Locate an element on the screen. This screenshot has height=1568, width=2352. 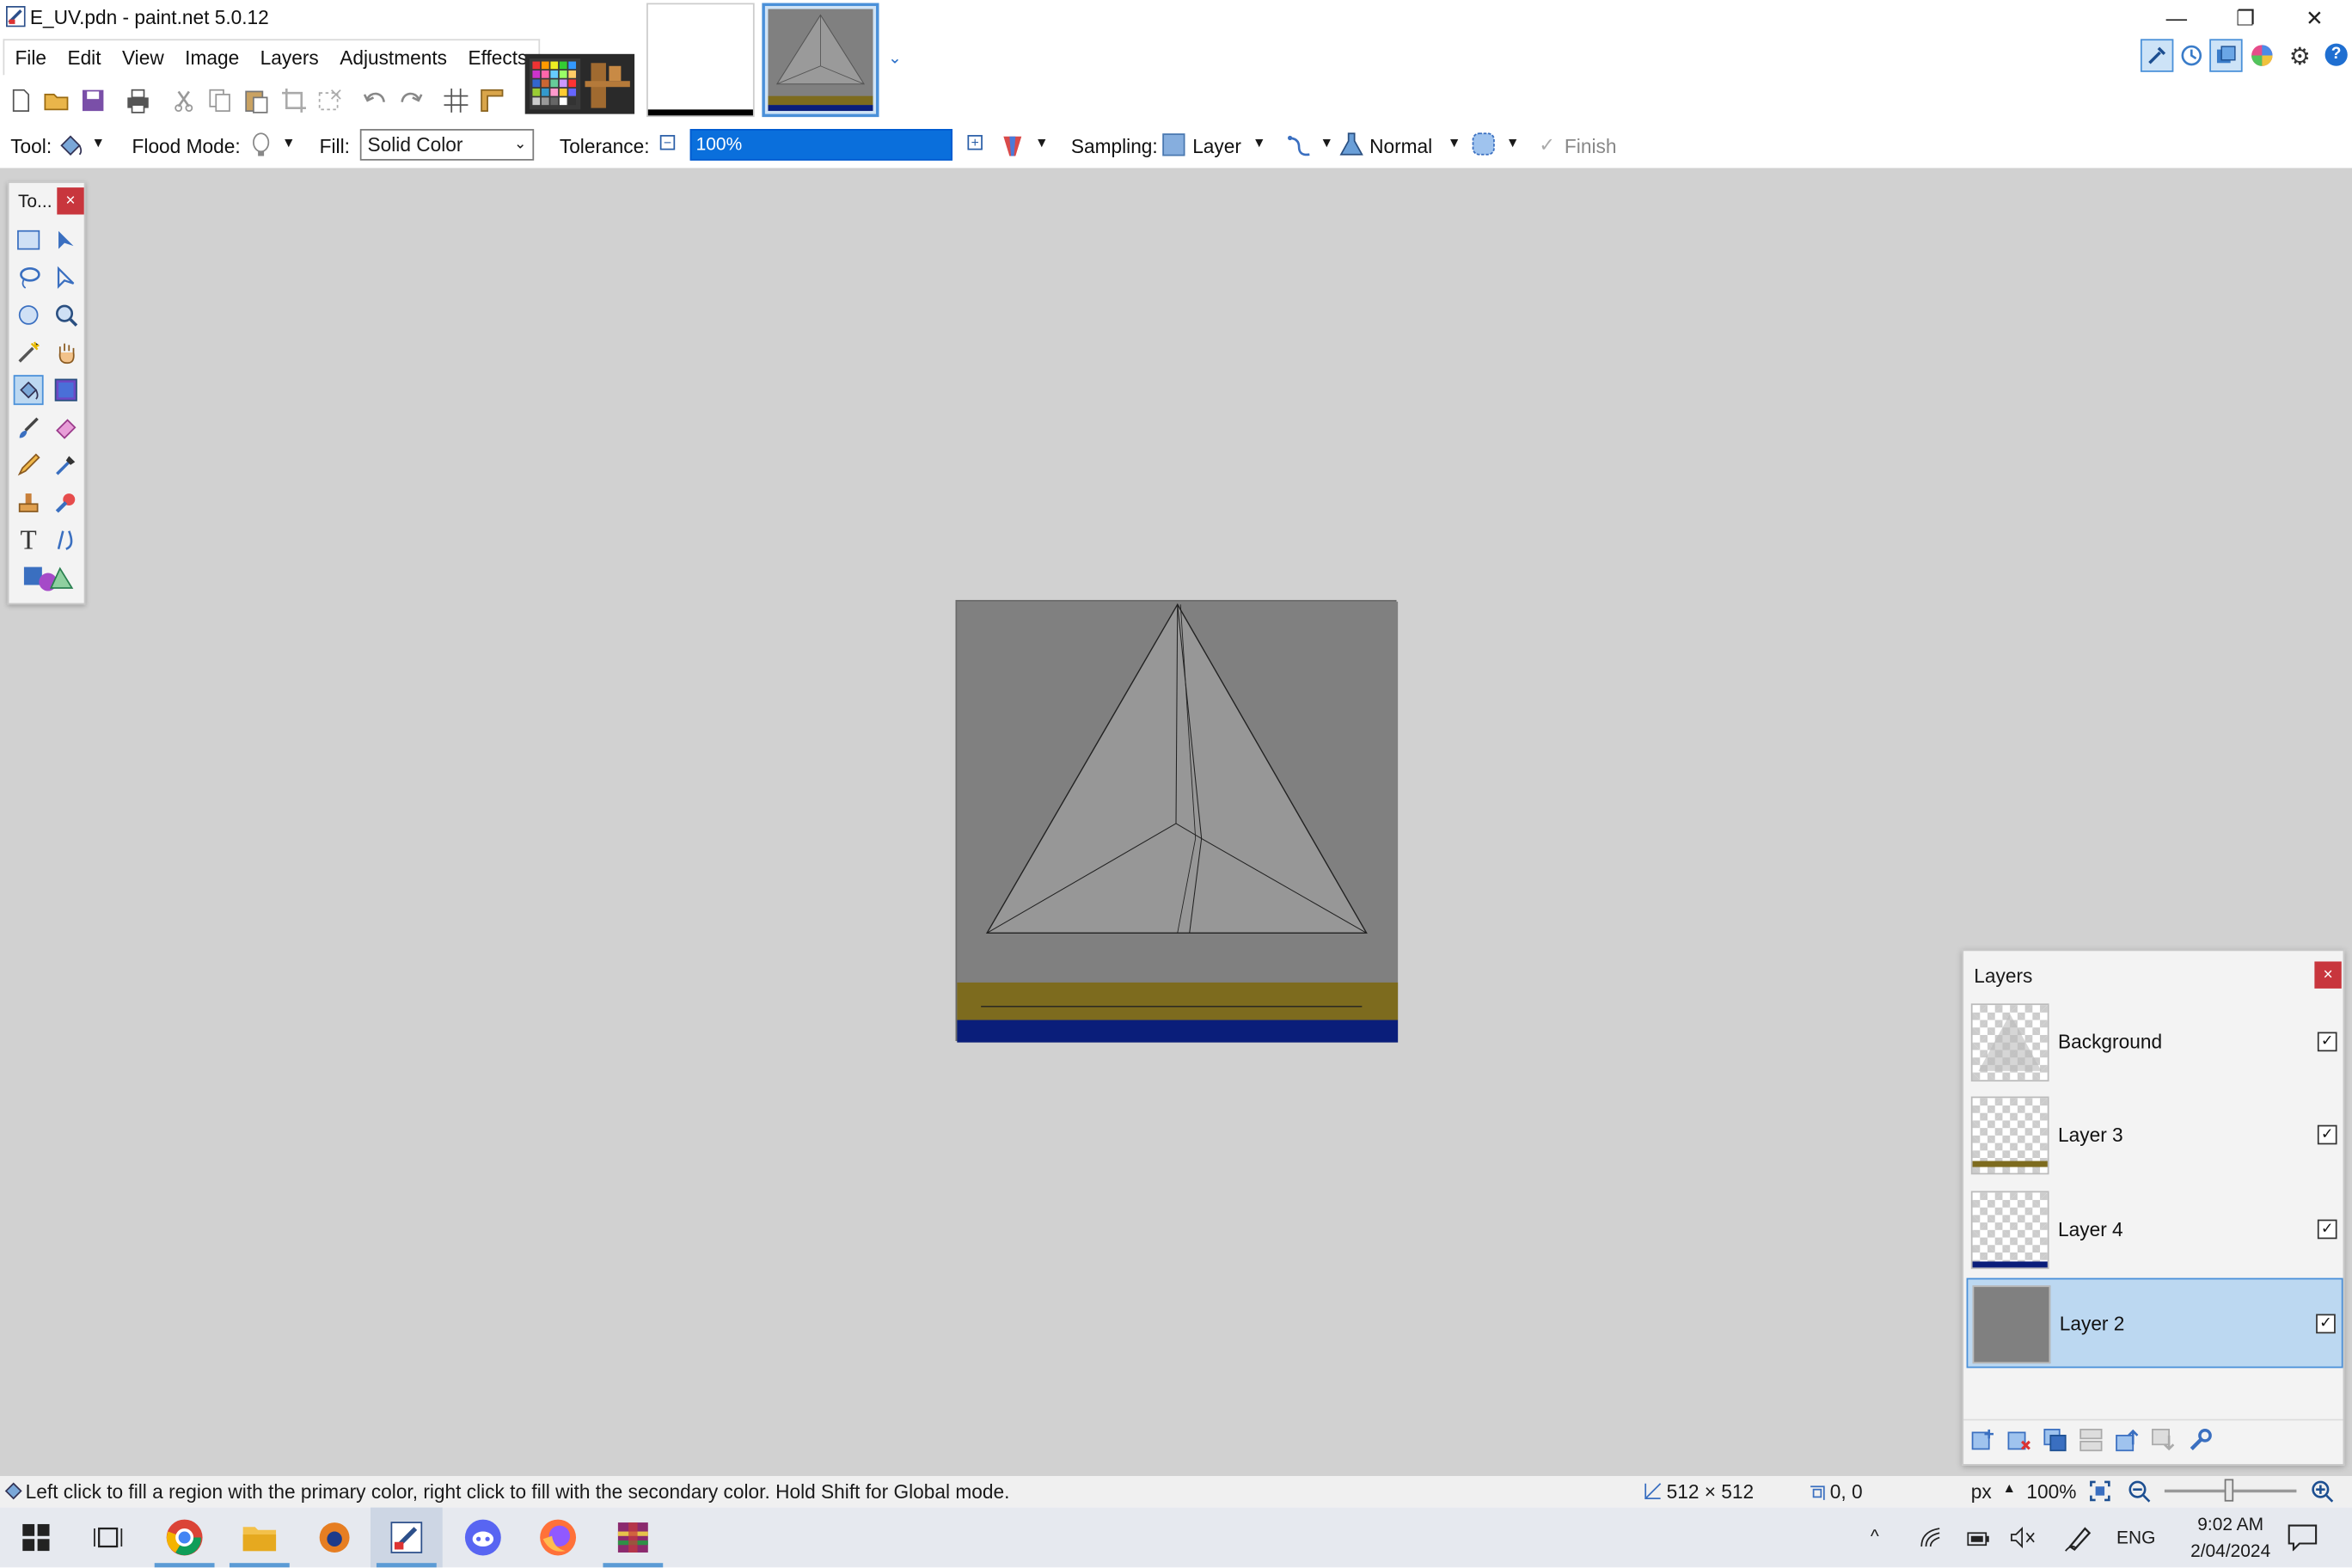
copy-icon is located at coordinates (220, 100).